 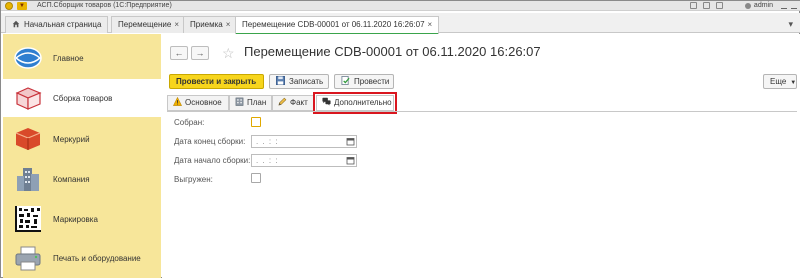 I want to click on back-button: ←, so click(x=179, y=53).